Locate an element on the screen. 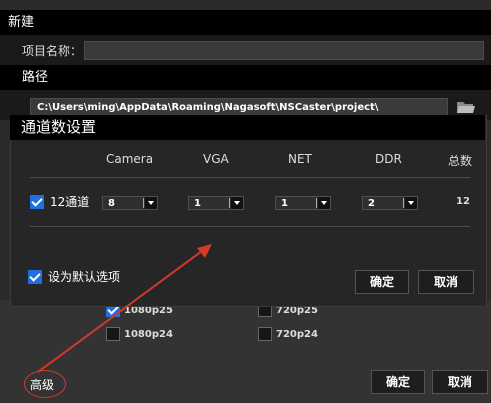 This screenshot has height=403, width=491. path-section-title: 路径 is located at coordinates (245, 77).